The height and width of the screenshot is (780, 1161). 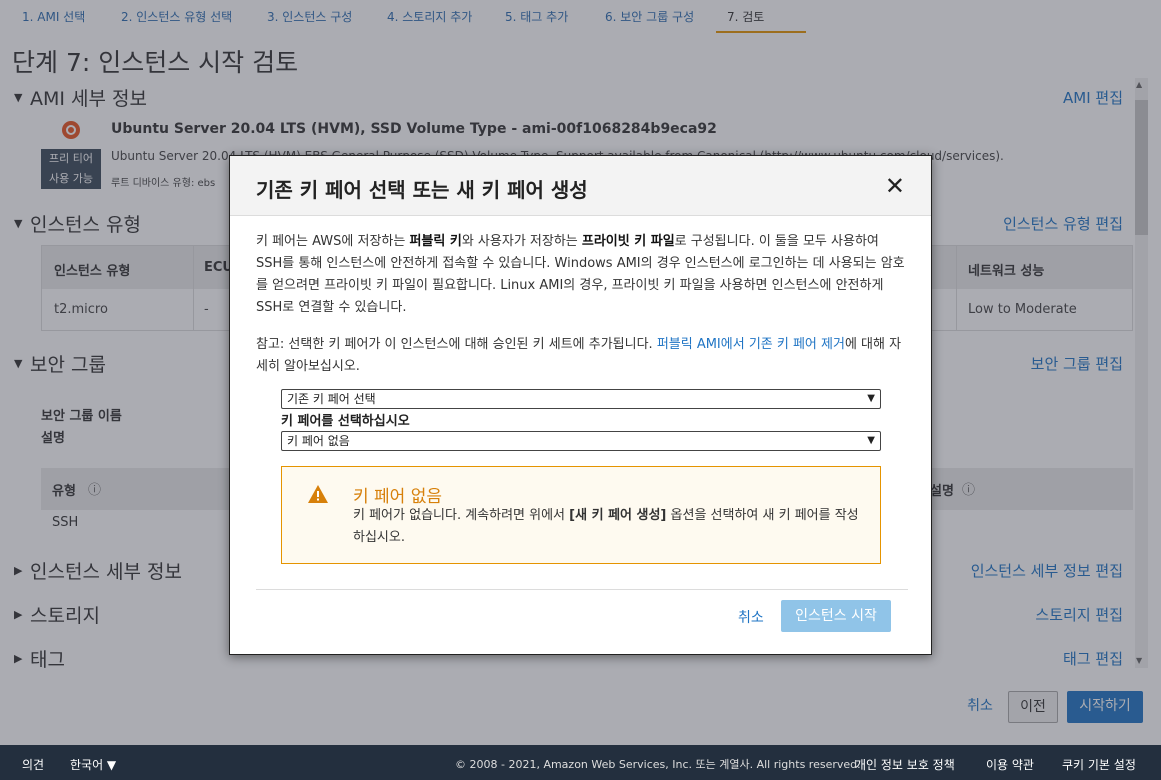 I want to click on close-icon: ✕, so click(x=895, y=186).